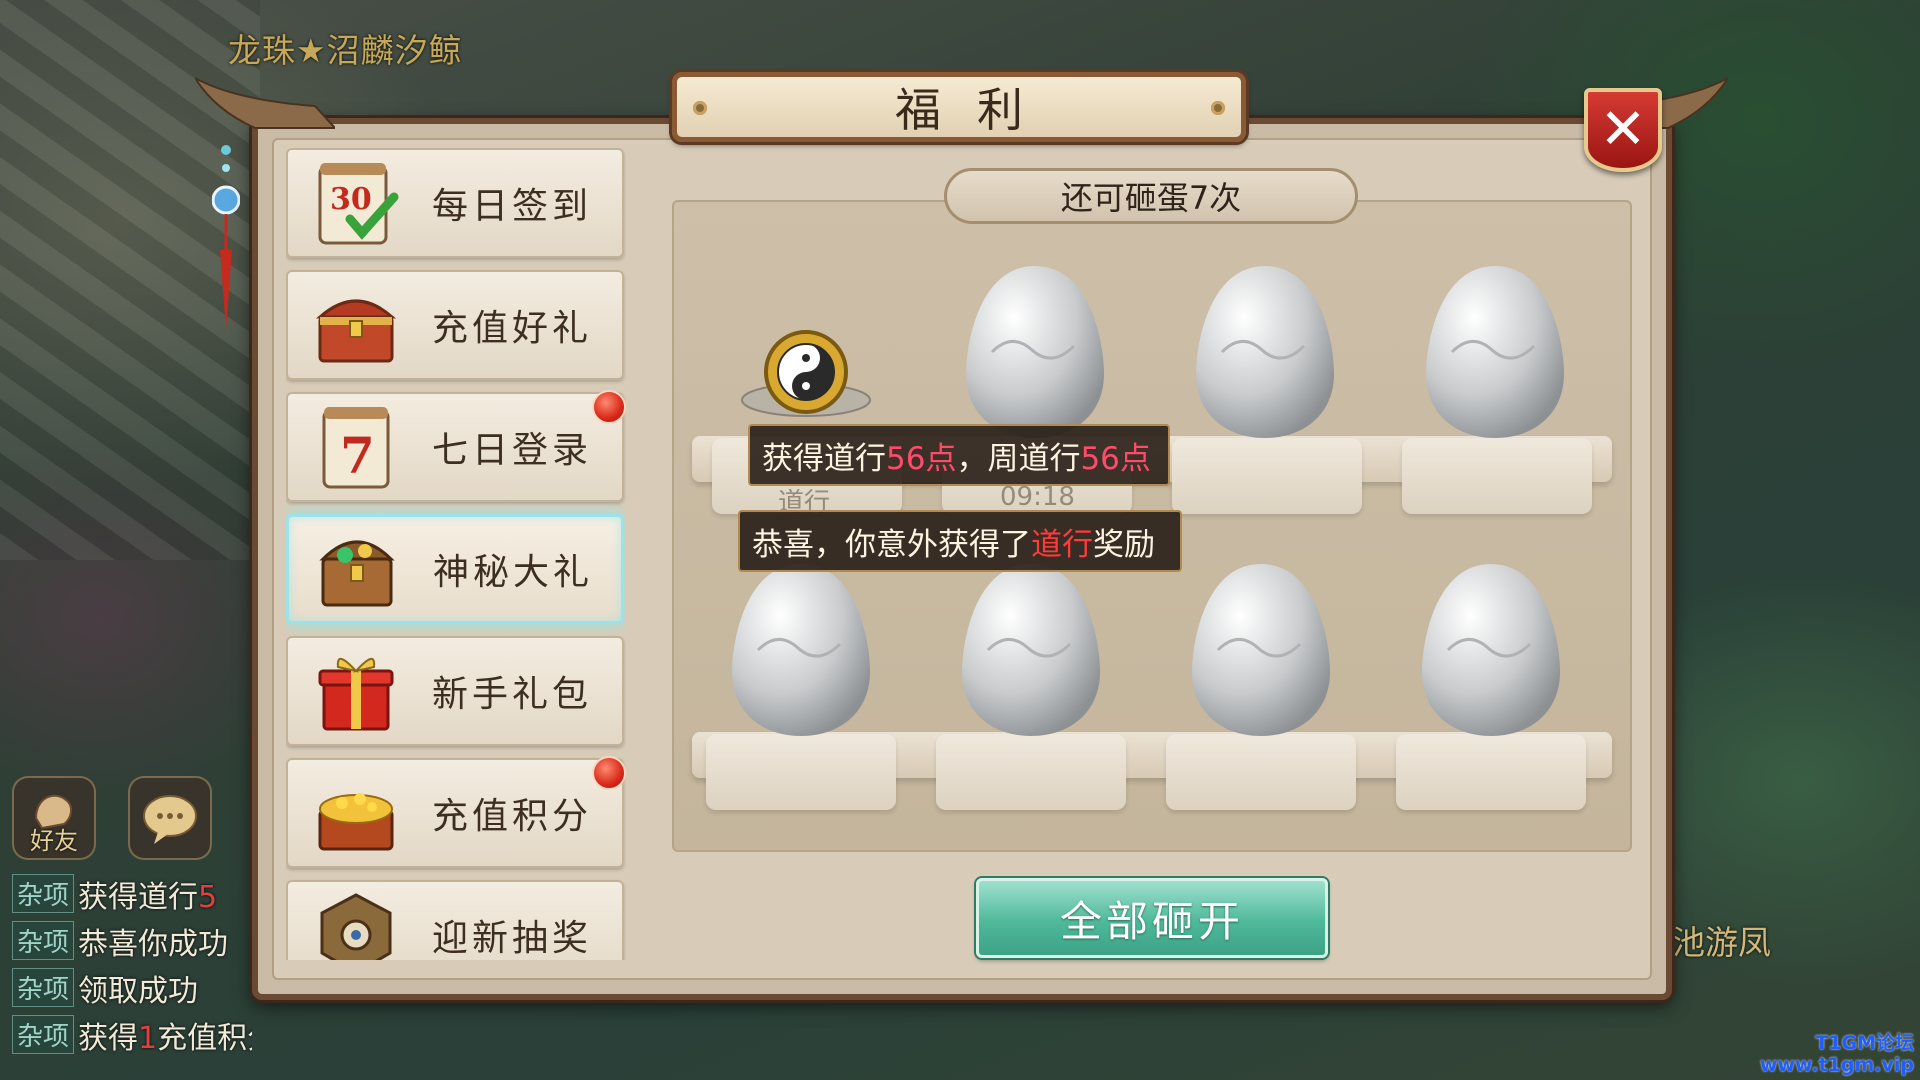 The width and height of the screenshot is (1920, 1080). What do you see at coordinates (138, 991) in the screenshot?
I see `chat-text: 领取成功` at bounding box center [138, 991].